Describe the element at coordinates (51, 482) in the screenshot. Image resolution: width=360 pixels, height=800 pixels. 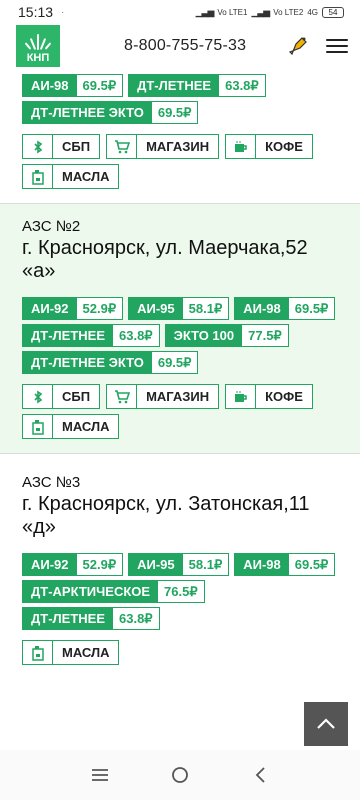
I see `station-title: АЗС №3` at that location.